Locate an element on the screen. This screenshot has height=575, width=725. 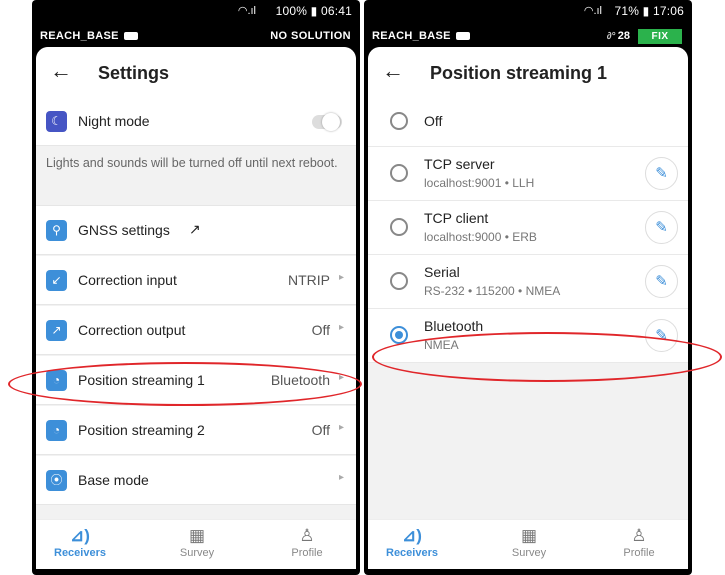
receiver-icon is located at coordinates (462, 36).